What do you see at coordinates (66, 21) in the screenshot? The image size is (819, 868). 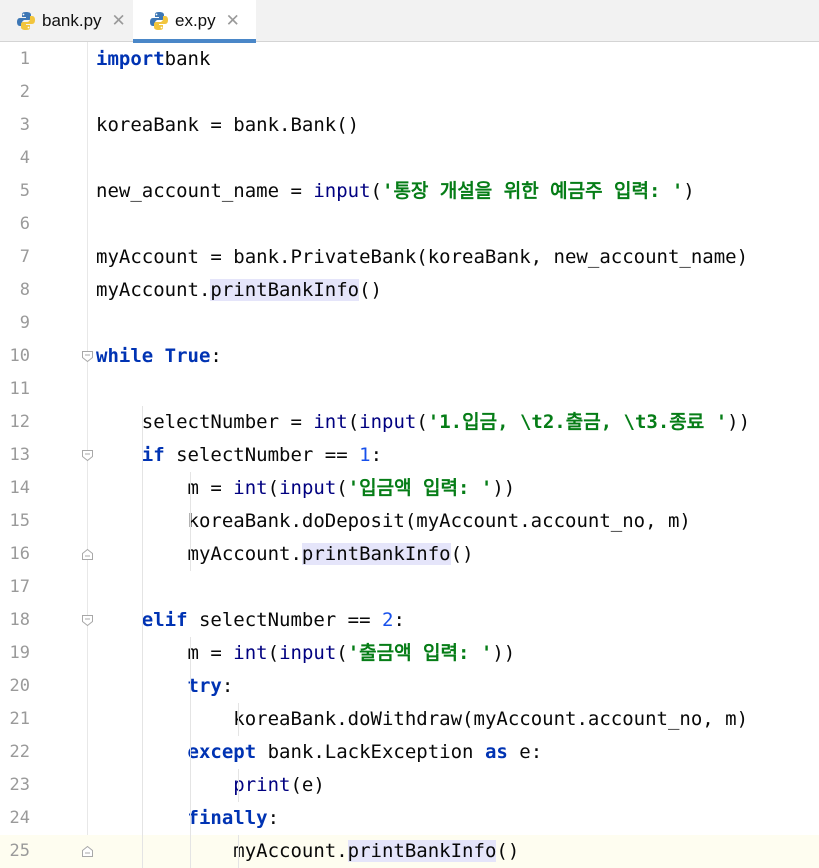 I see `tab-bank-py: bank.py ✕` at bounding box center [66, 21].